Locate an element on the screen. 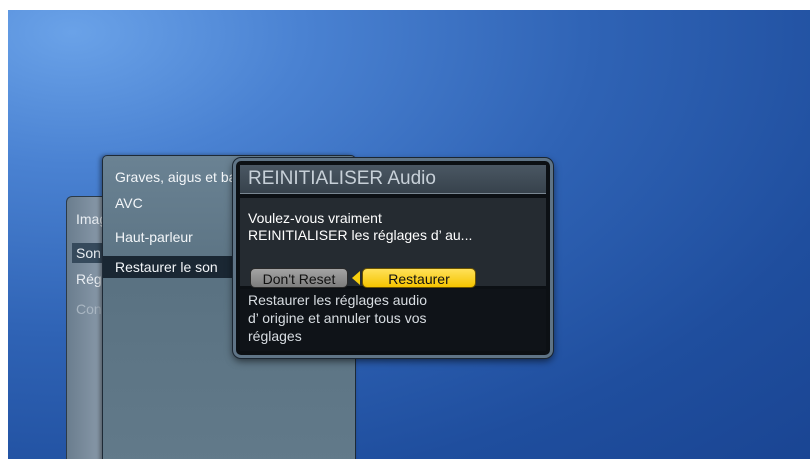 The image size is (810, 459). help-line2: d’ origine et annuler tous vos is located at coordinates (337, 318).